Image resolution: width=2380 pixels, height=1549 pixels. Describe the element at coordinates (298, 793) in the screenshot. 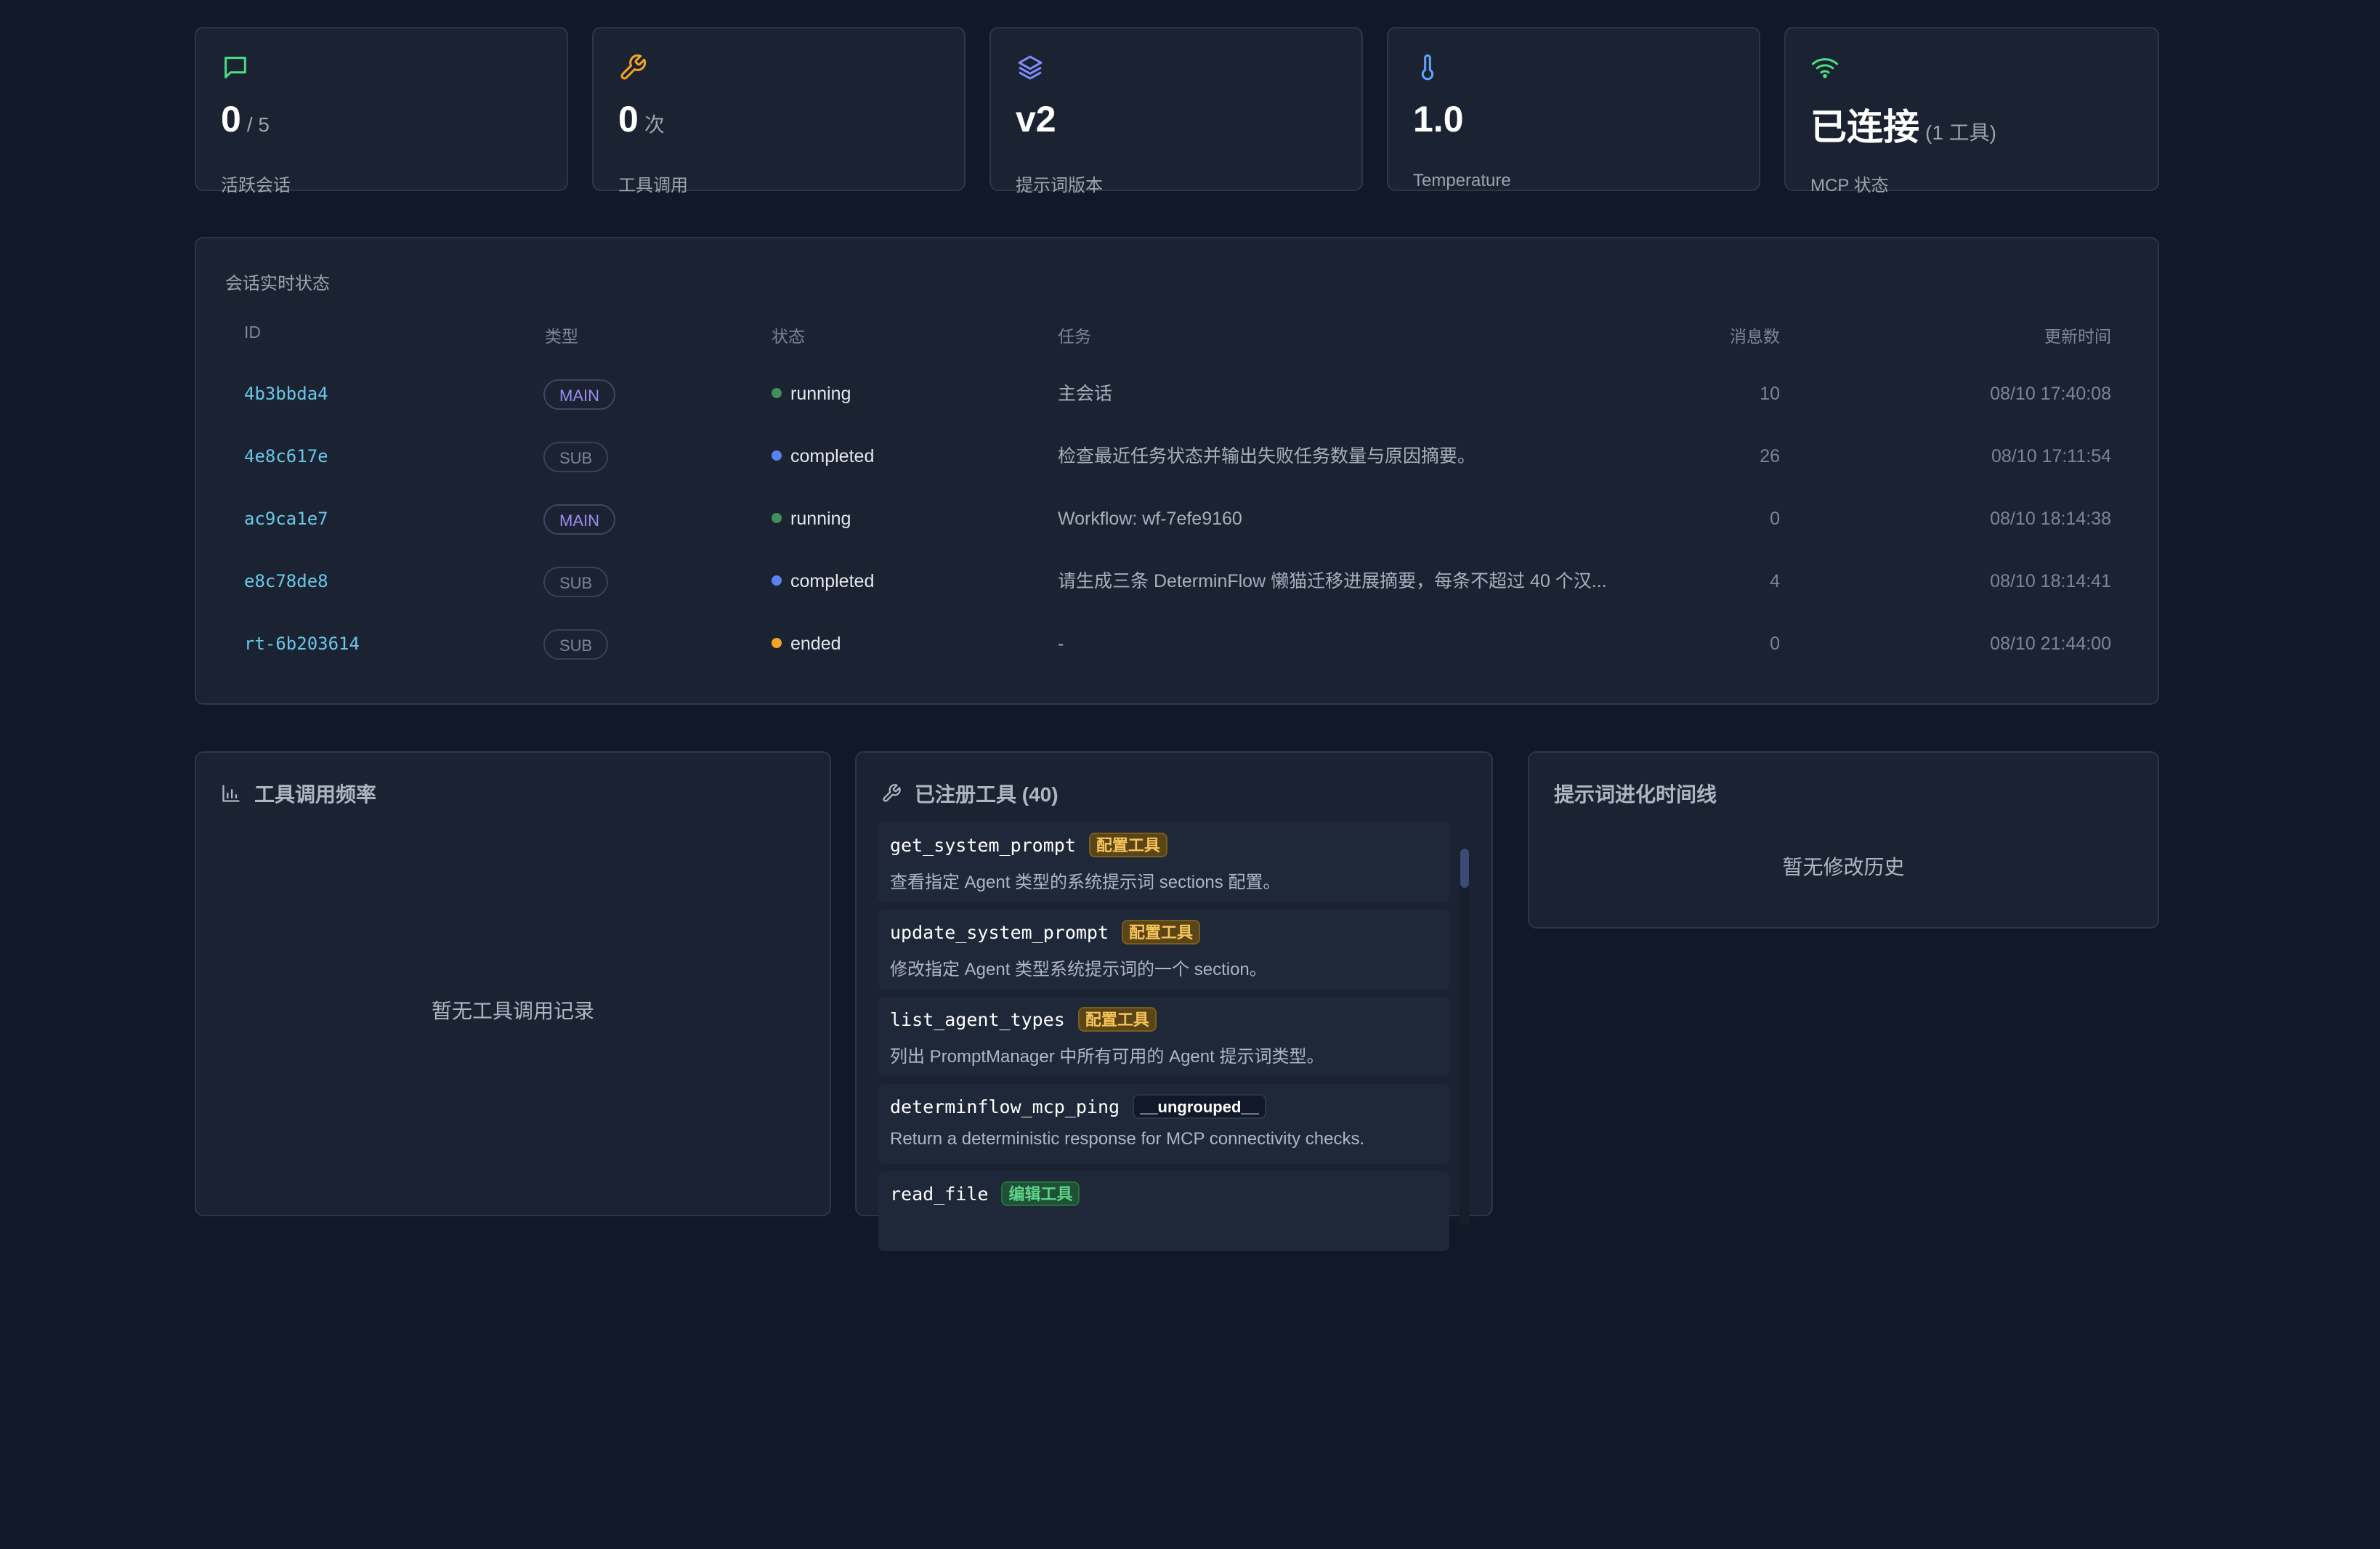

I see `tool-frequency-title: 工具调用频率` at that location.